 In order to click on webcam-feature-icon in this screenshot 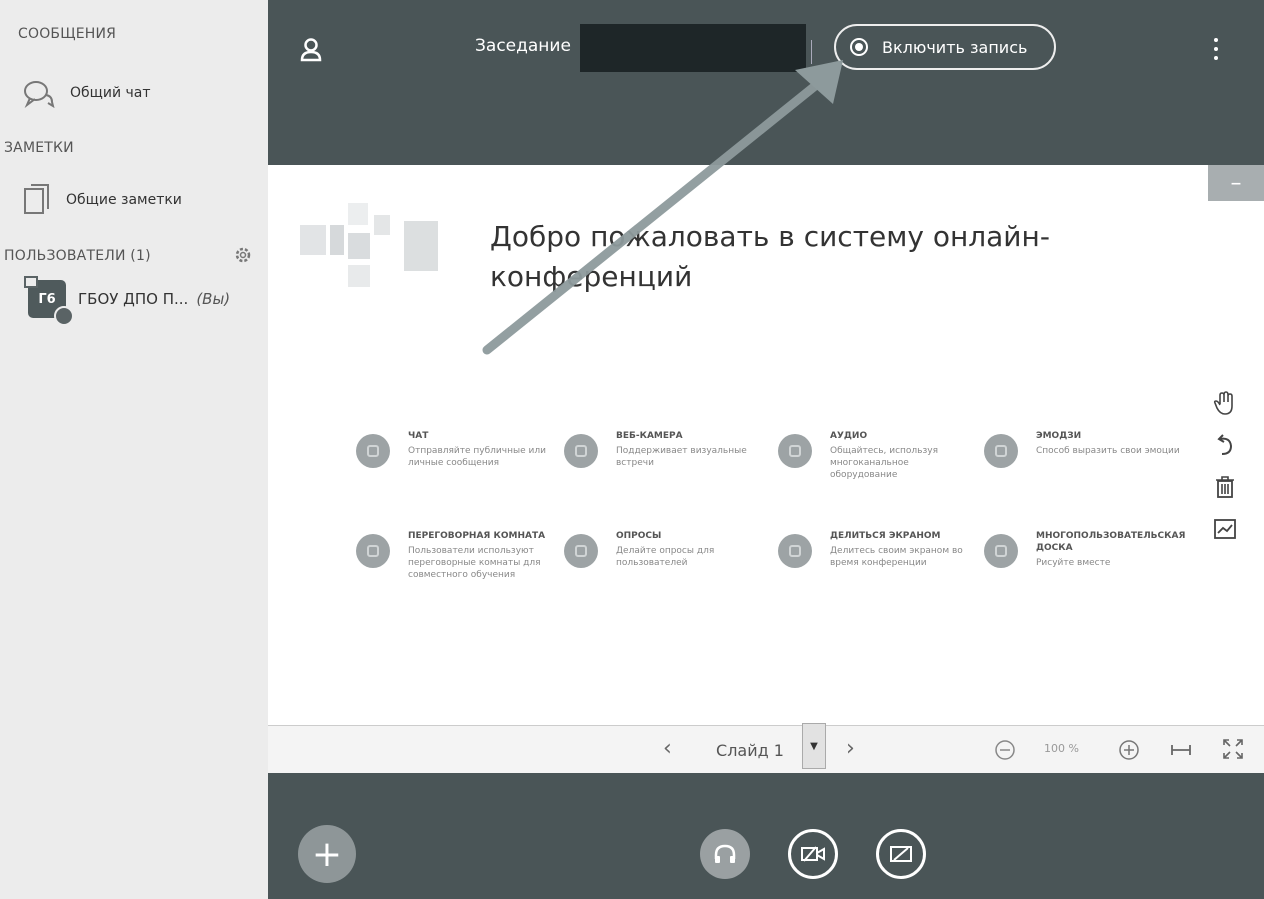, I will do `click(581, 451)`.